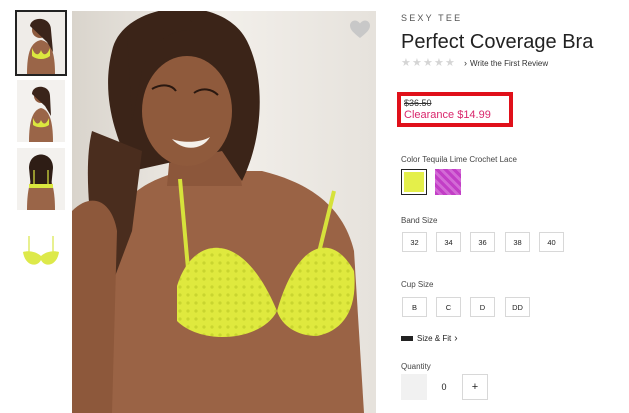 The image size is (629, 413). I want to click on swatch-purple, so click(448, 182).